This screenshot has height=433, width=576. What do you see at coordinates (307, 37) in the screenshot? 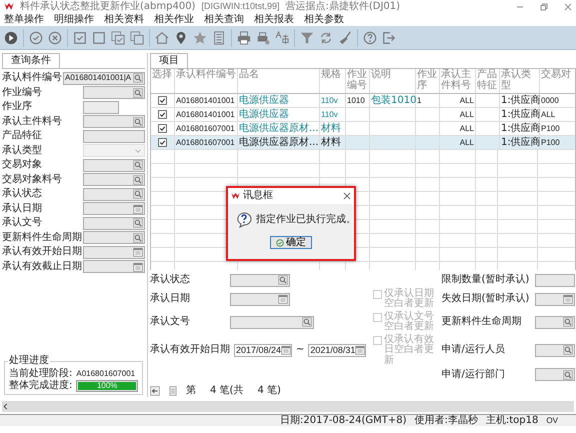
I see `filter-icon` at bounding box center [307, 37].